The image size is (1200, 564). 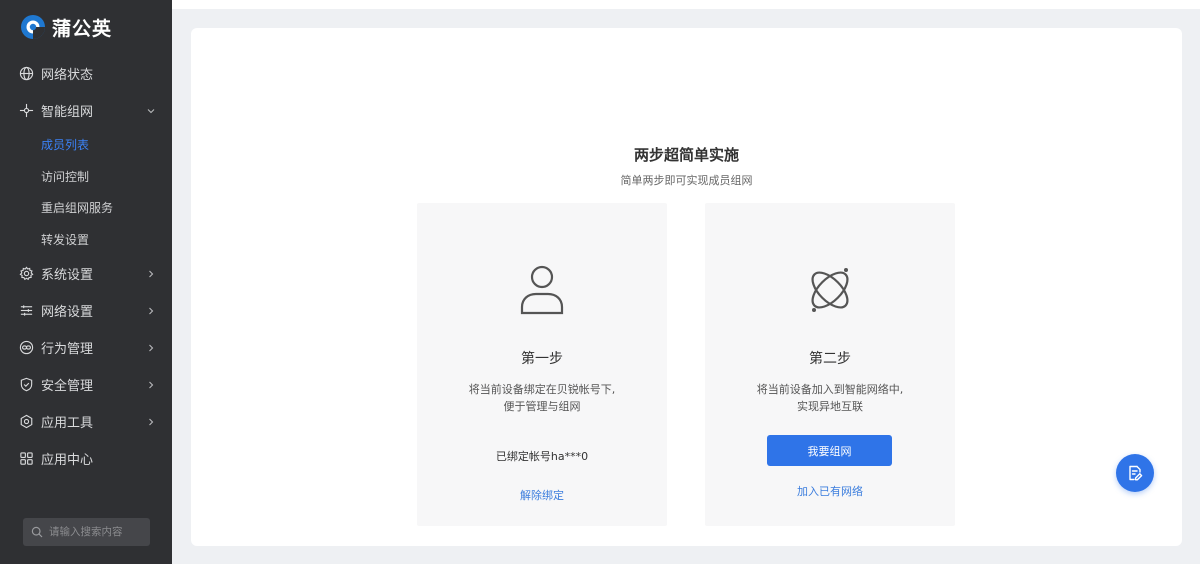 What do you see at coordinates (26, 384) in the screenshot?
I see `shield-icon` at bounding box center [26, 384].